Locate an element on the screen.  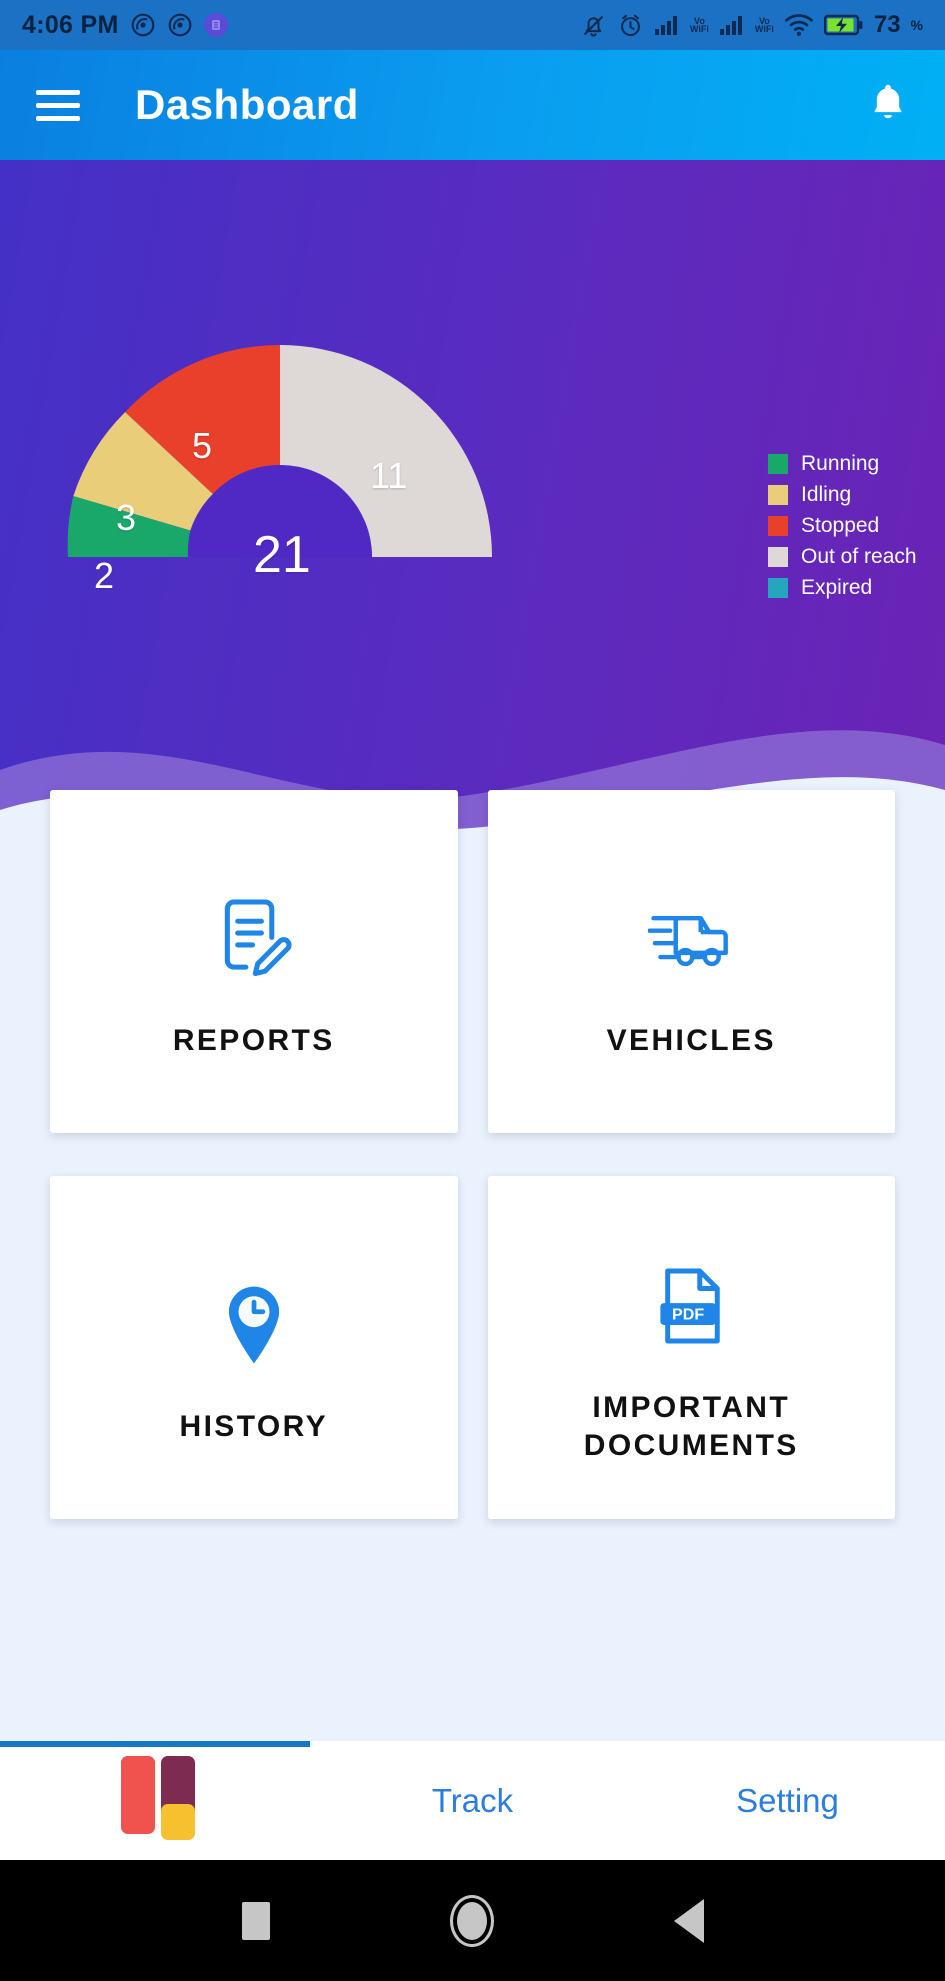
gauge-value-stopped: 5 is located at coordinates (202, 445).